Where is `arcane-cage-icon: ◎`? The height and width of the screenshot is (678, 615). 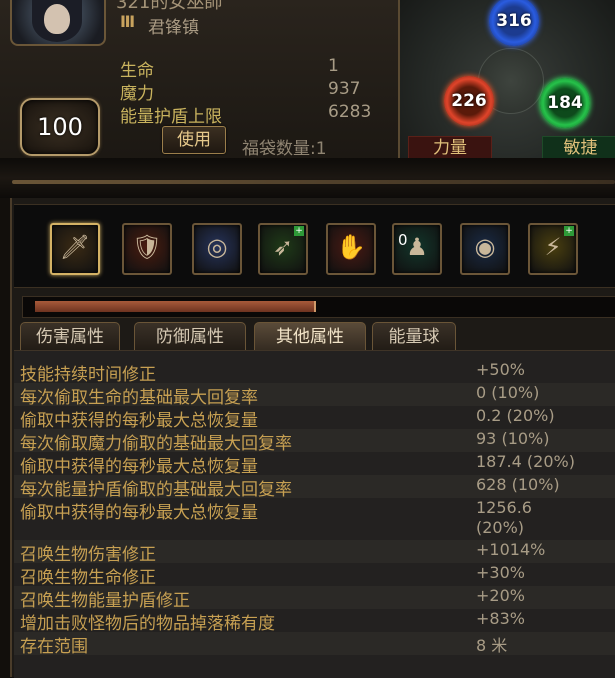
arcane-cage-icon: ◎ is located at coordinates (217, 247).